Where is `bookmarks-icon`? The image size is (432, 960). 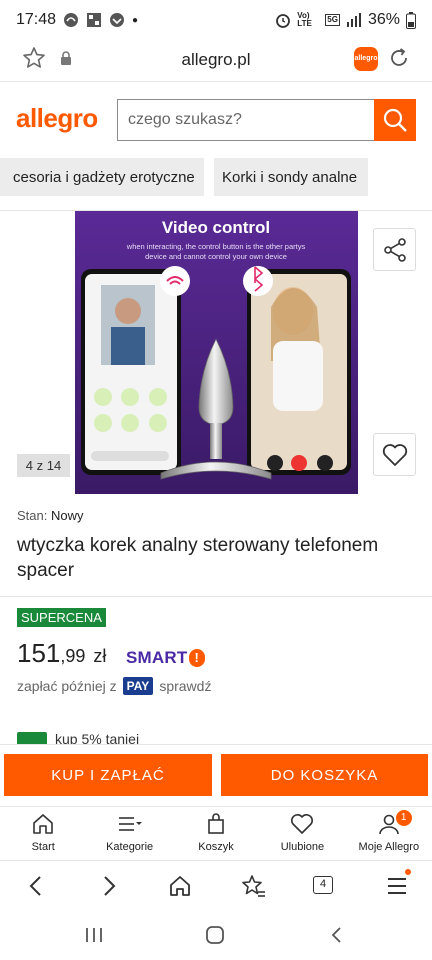
bookmarks-icon is located at coordinates (253, 886).